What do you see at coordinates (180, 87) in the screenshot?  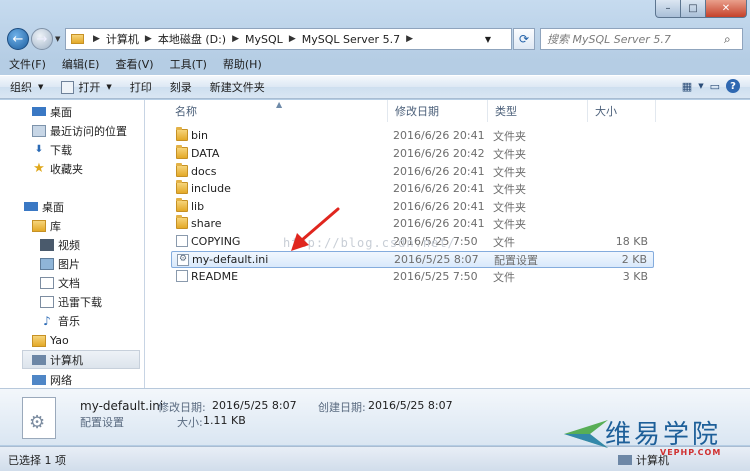 I see `burn-button: 刻录` at bounding box center [180, 87].